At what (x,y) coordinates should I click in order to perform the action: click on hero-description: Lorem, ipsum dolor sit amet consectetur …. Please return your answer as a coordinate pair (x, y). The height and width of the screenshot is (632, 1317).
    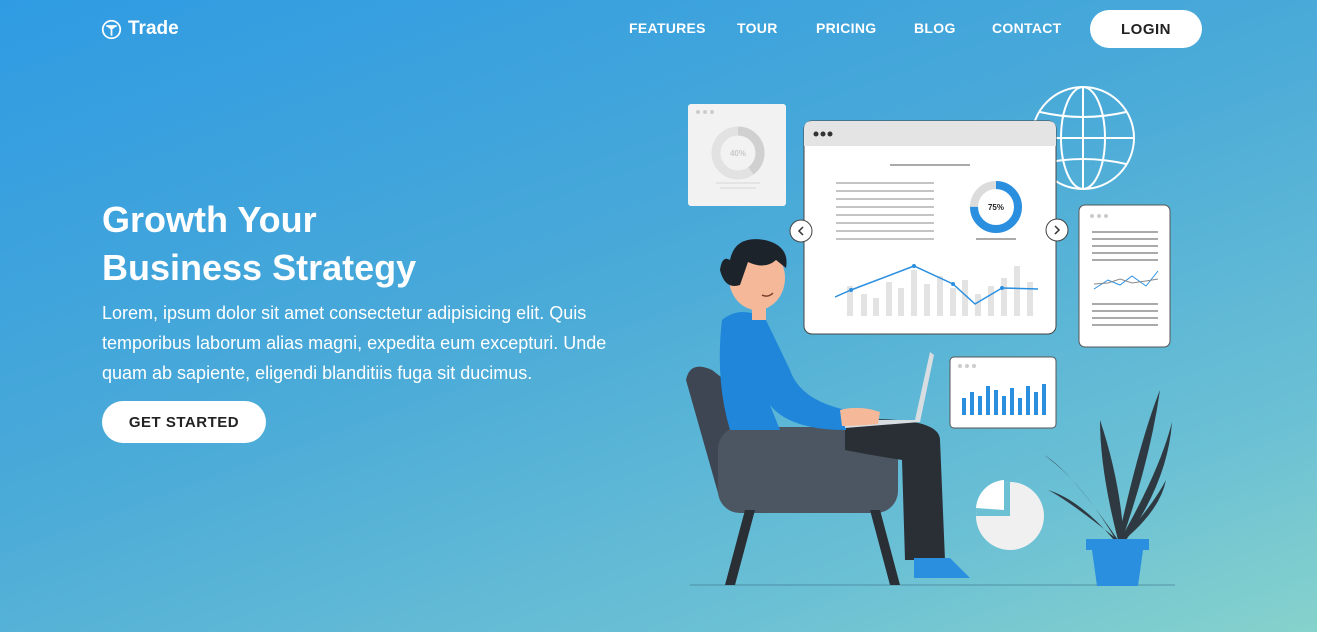
    Looking at the image, I should click on (354, 343).